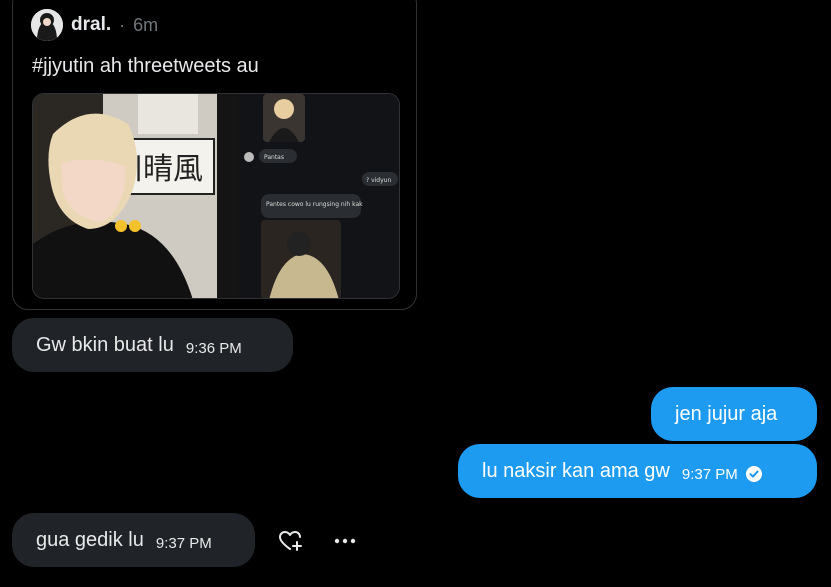 This screenshot has height=587, width=831. Describe the element at coordinates (274, 157) in the screenshot. I see `chat-snippet-1: Pantas` at that location.